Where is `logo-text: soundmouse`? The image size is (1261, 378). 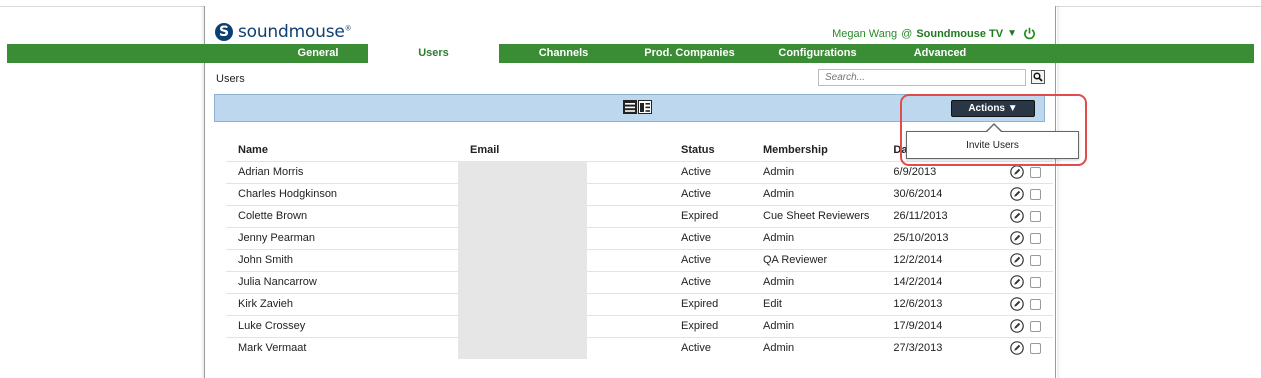
logo-text: soundmouse is located at coordinates (291, 32).